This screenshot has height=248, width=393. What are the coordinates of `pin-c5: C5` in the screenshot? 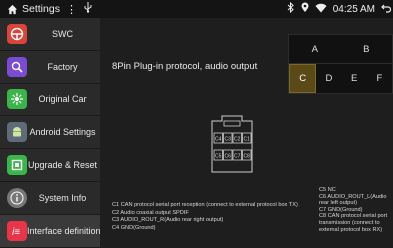 It's located at (218, 155).